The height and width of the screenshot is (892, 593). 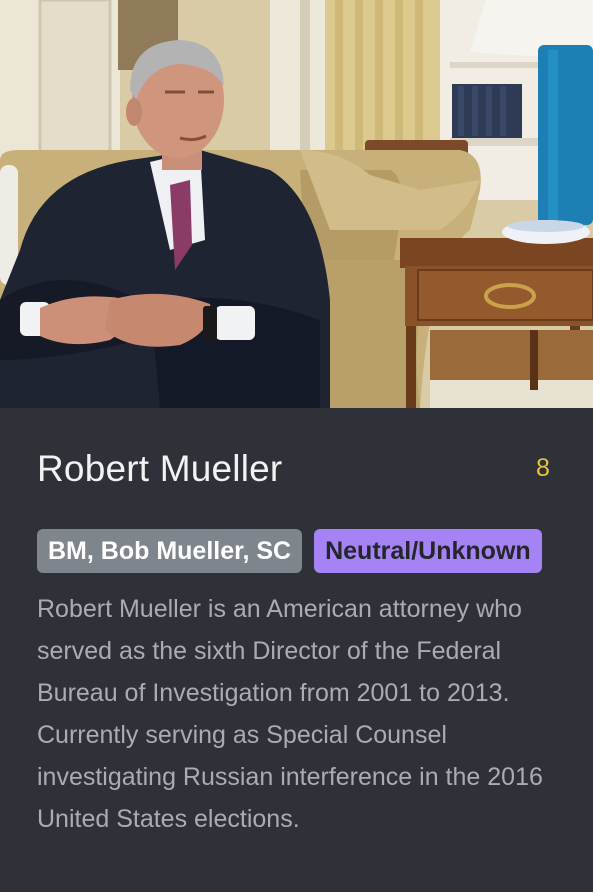 What do you see at coordinates (428, 551) in the screenshot?
I see `stance-tag: Neutral/Unknown` at bounding box center [428, 551].